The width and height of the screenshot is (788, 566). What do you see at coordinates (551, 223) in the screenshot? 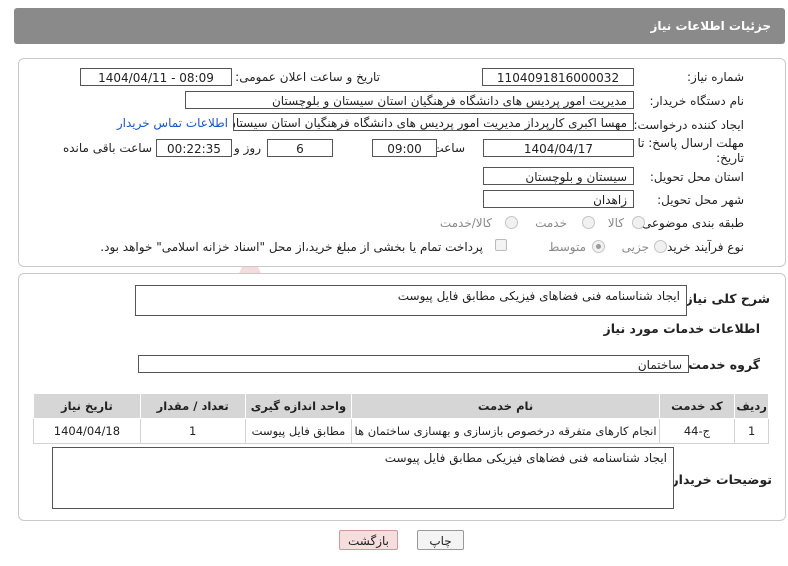
I see `category-option-service: خدمت` at bounding box center [551, 223].